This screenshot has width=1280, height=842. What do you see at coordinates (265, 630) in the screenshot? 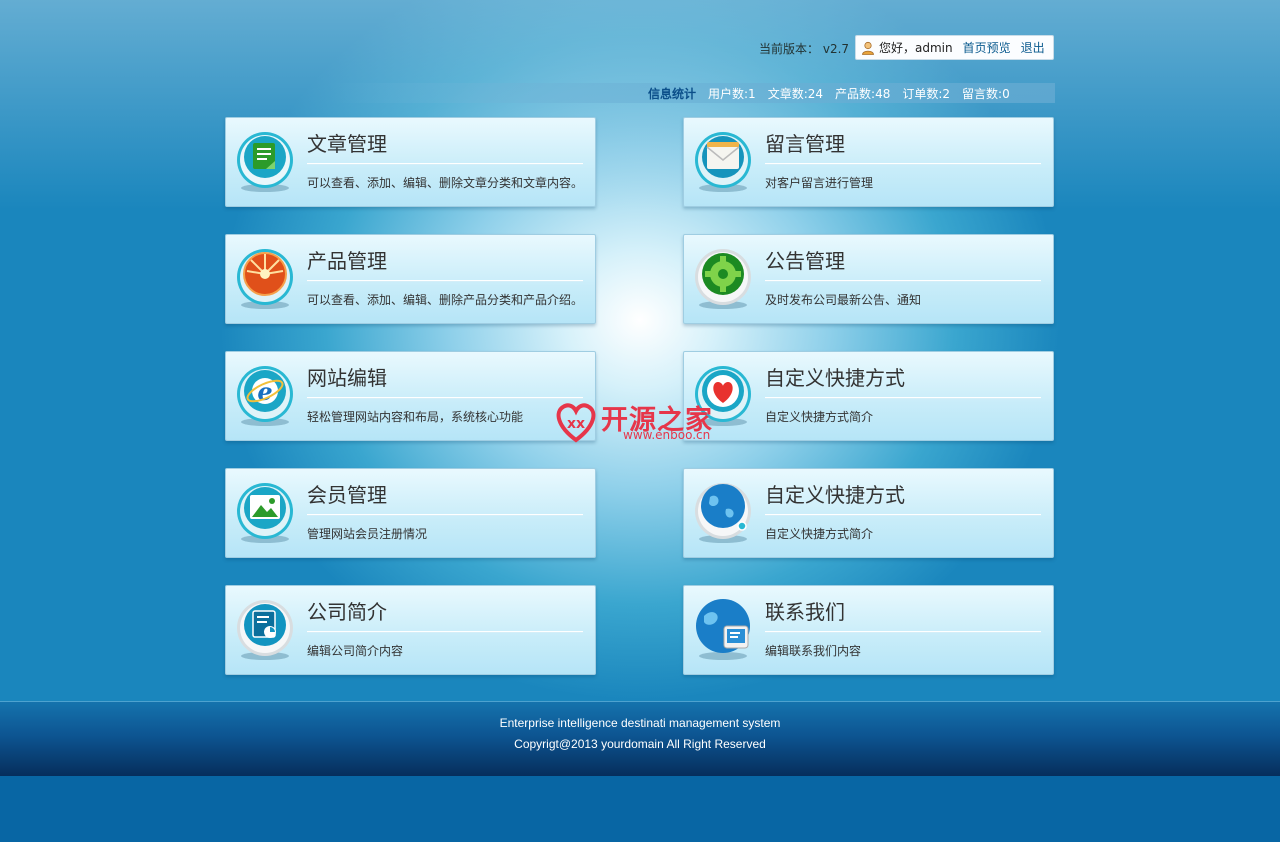
I see `report-icon` at bounding box center [265, 630].